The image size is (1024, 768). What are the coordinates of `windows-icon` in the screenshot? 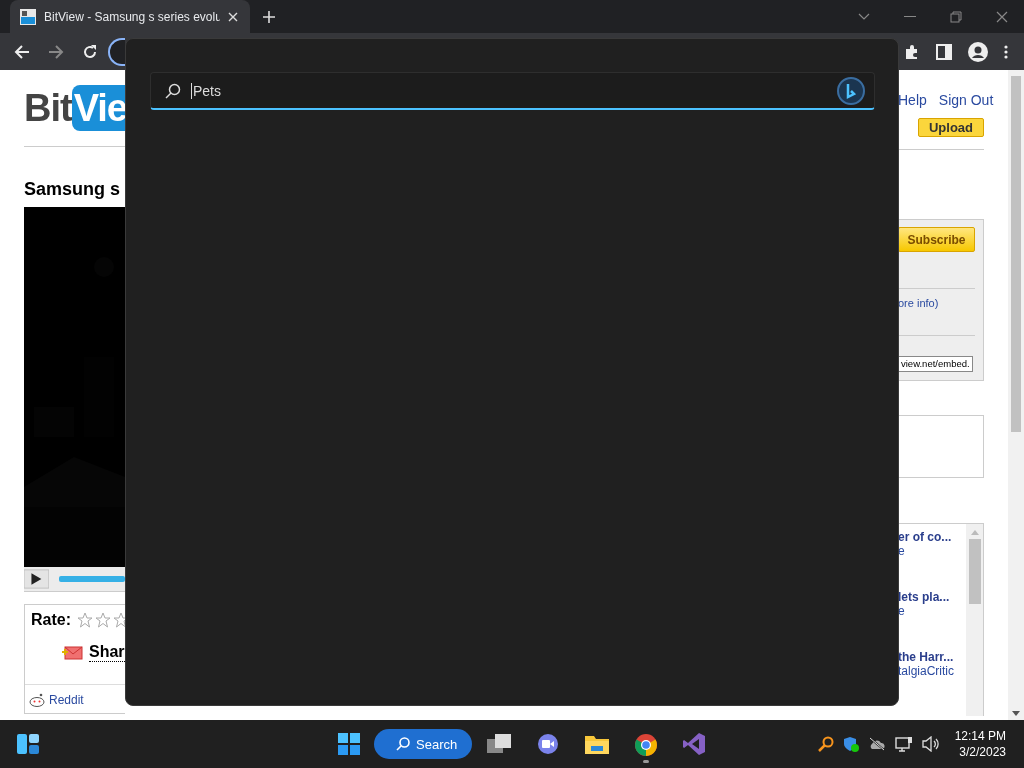 It's located at (349, 744).